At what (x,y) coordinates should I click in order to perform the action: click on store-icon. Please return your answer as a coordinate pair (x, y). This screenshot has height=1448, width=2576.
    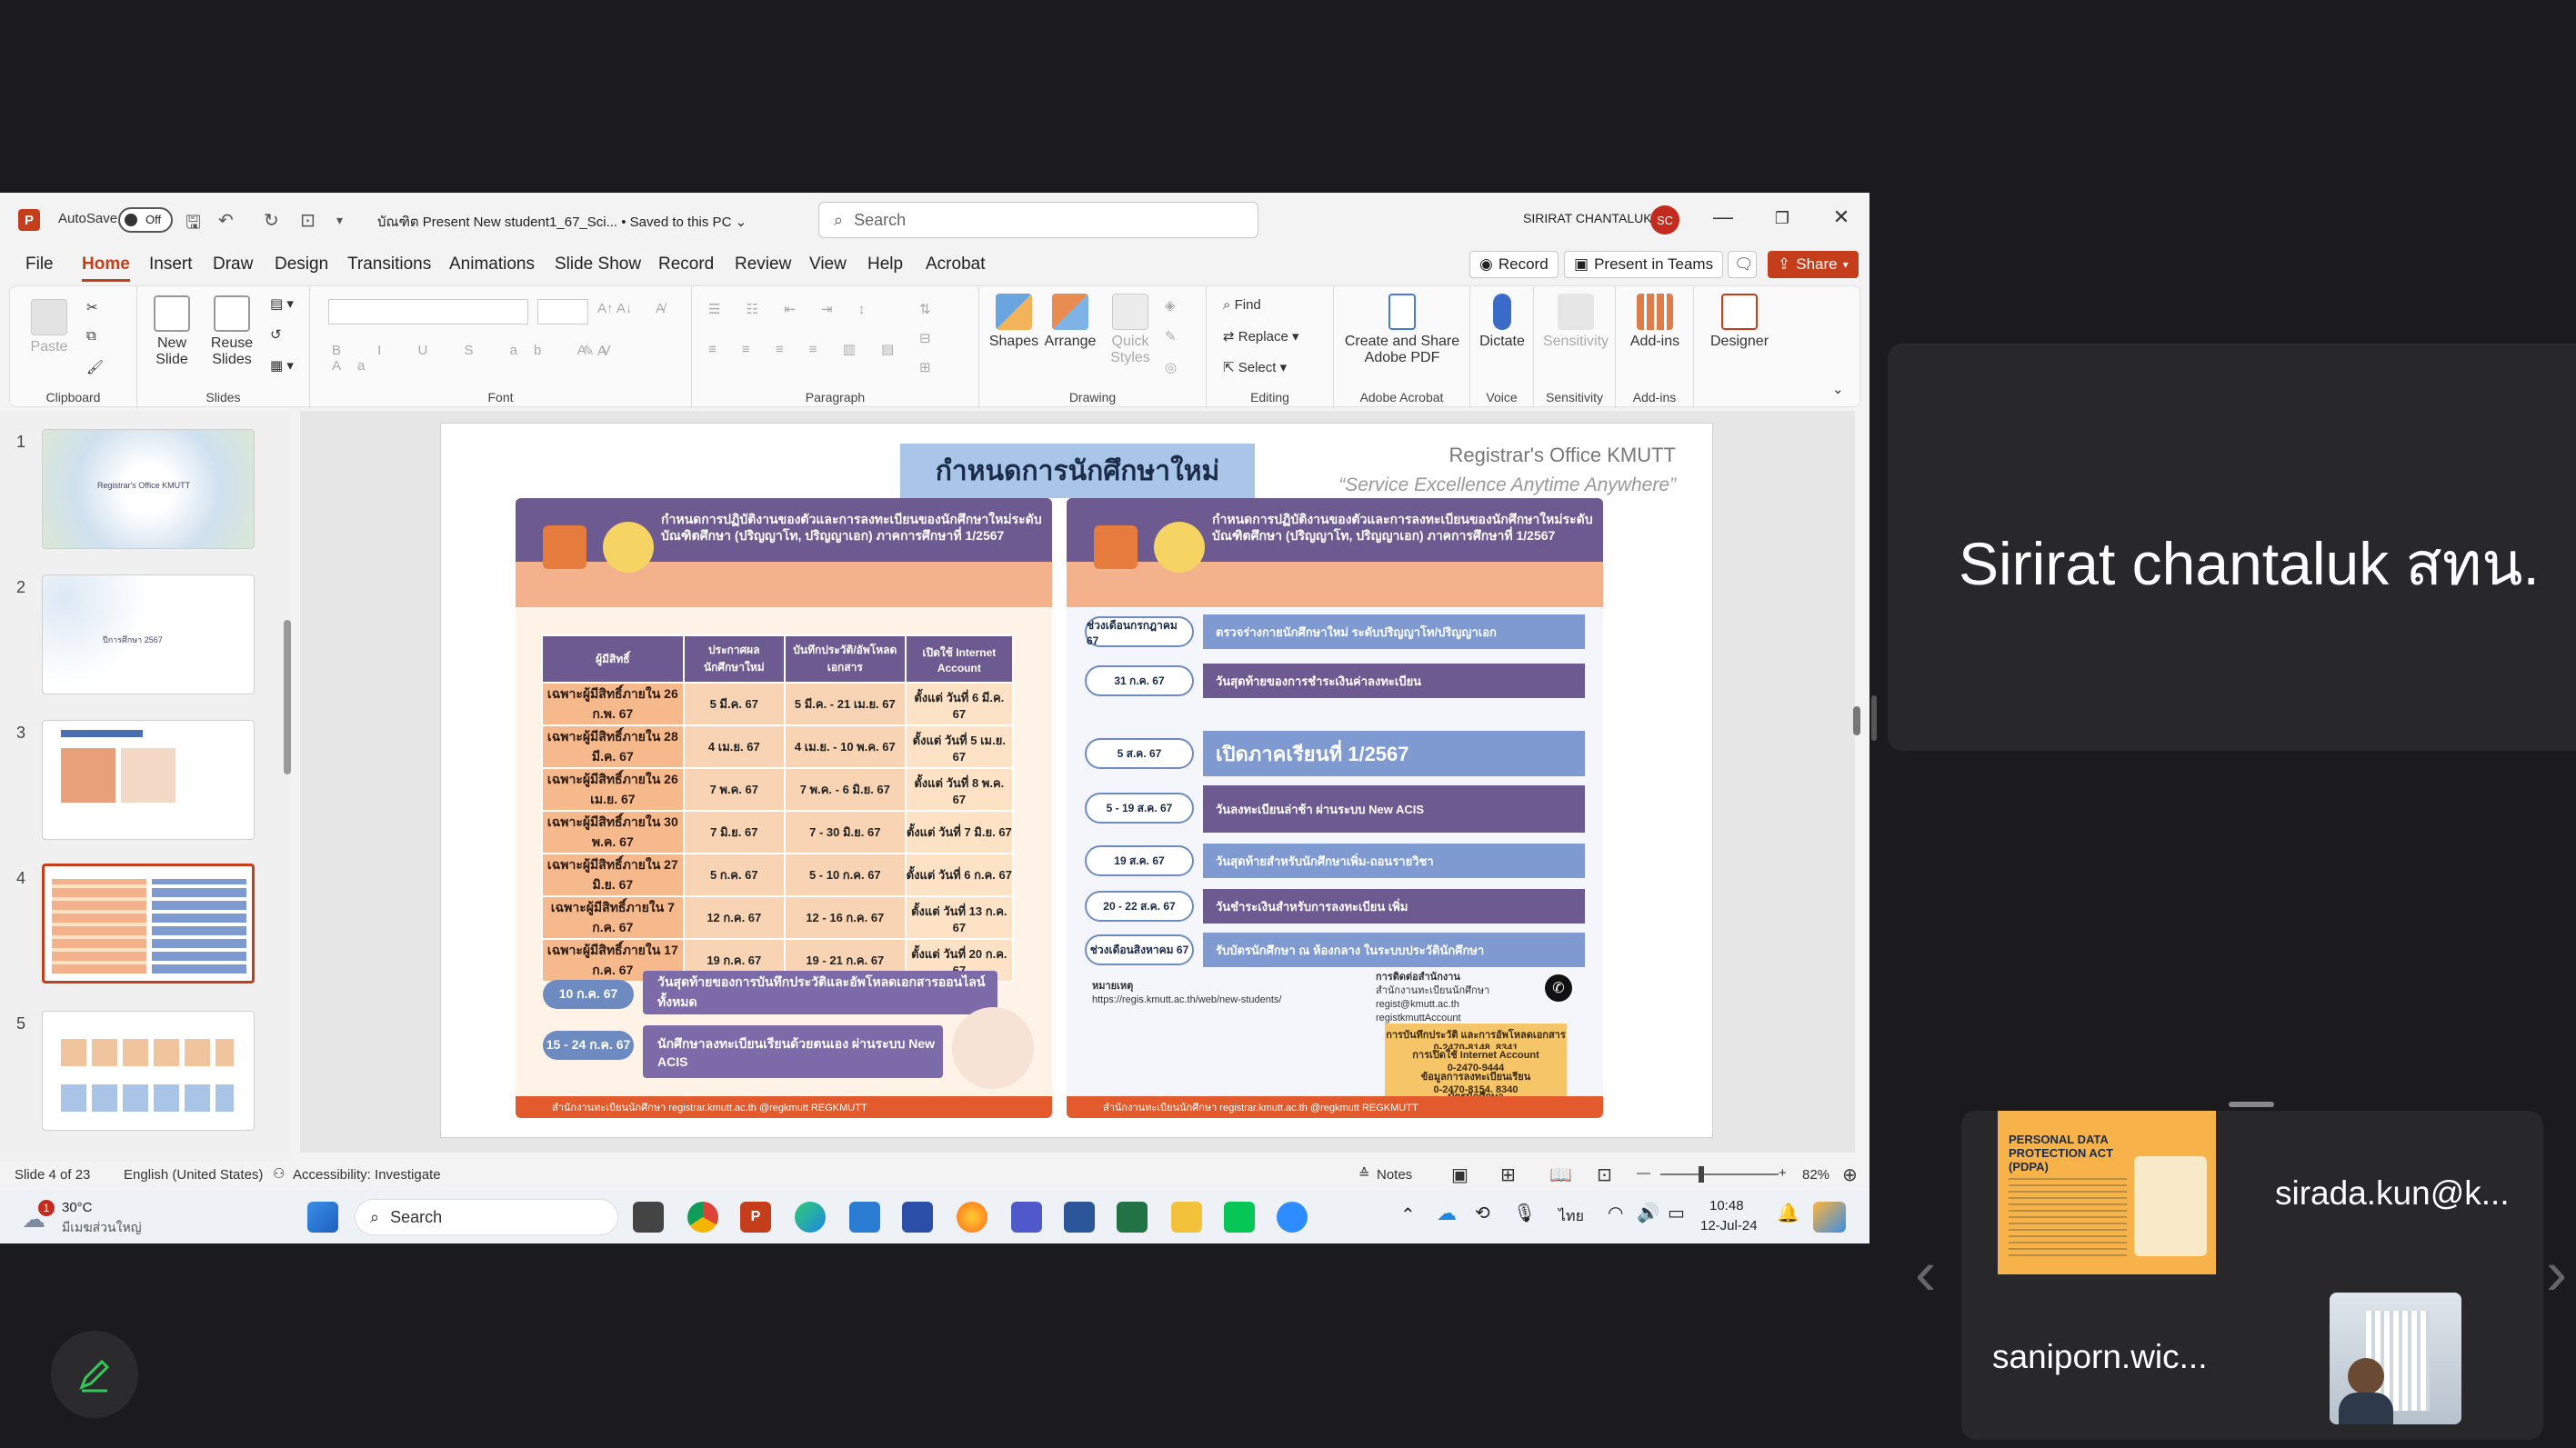
    Looking at the image, I should click on (918, 1217).